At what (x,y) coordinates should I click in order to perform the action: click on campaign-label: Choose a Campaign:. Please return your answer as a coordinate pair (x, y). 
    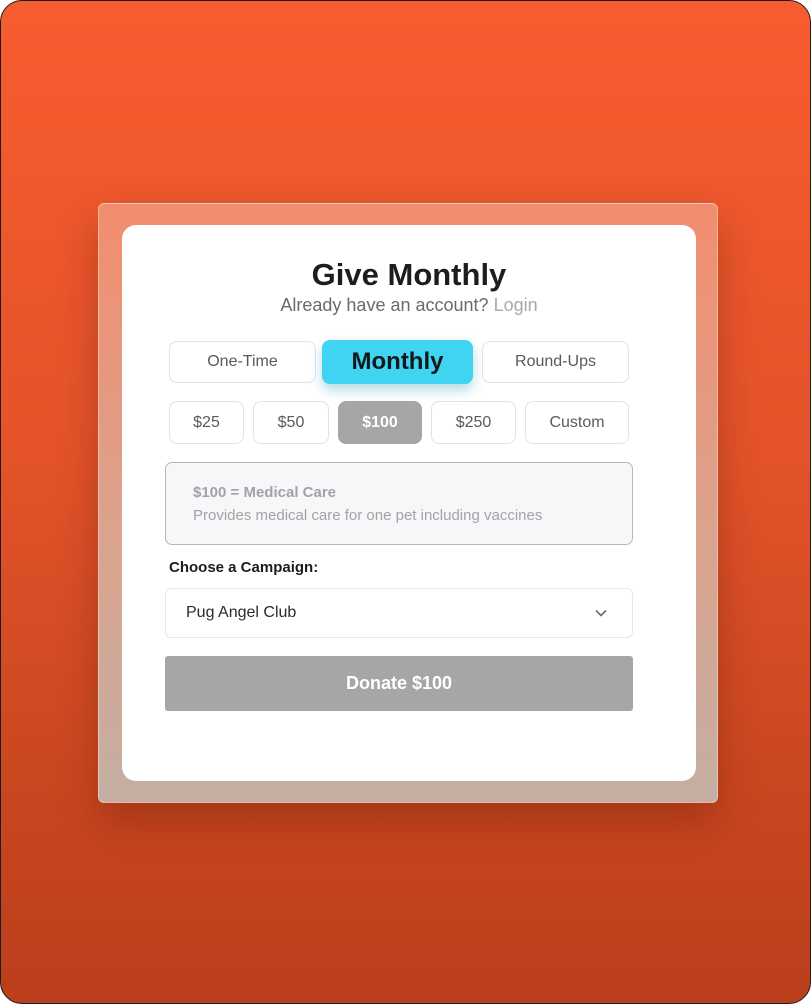
    Looking at the image, I should click on (244, 567).